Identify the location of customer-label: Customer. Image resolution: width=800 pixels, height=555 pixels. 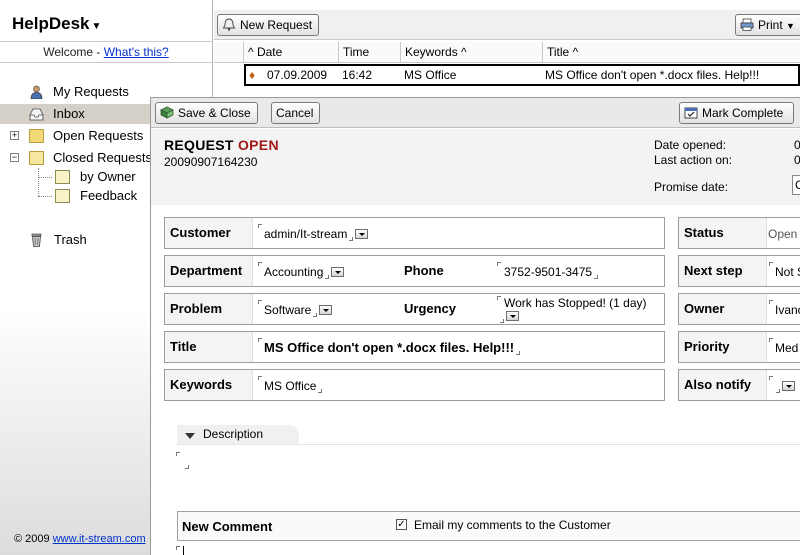
(209, 233).